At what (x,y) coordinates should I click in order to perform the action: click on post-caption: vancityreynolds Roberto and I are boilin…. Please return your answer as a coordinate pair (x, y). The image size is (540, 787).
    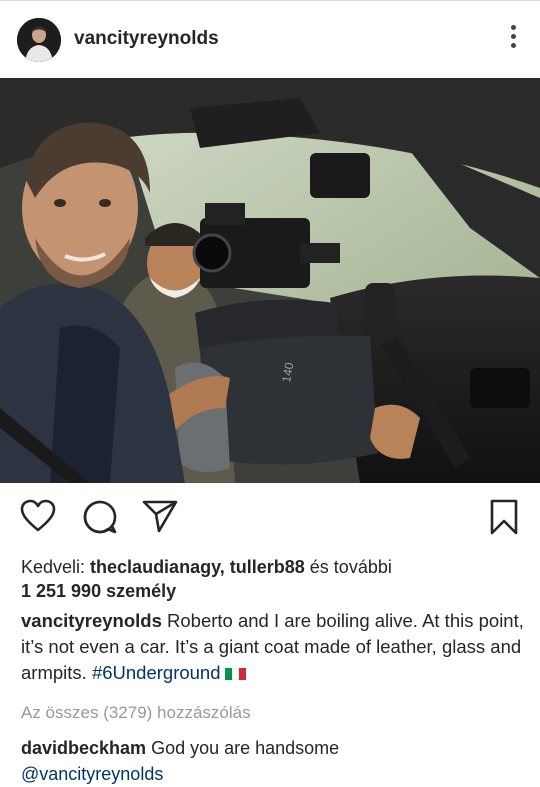
    Looking at the image, I should click on (273, 647).